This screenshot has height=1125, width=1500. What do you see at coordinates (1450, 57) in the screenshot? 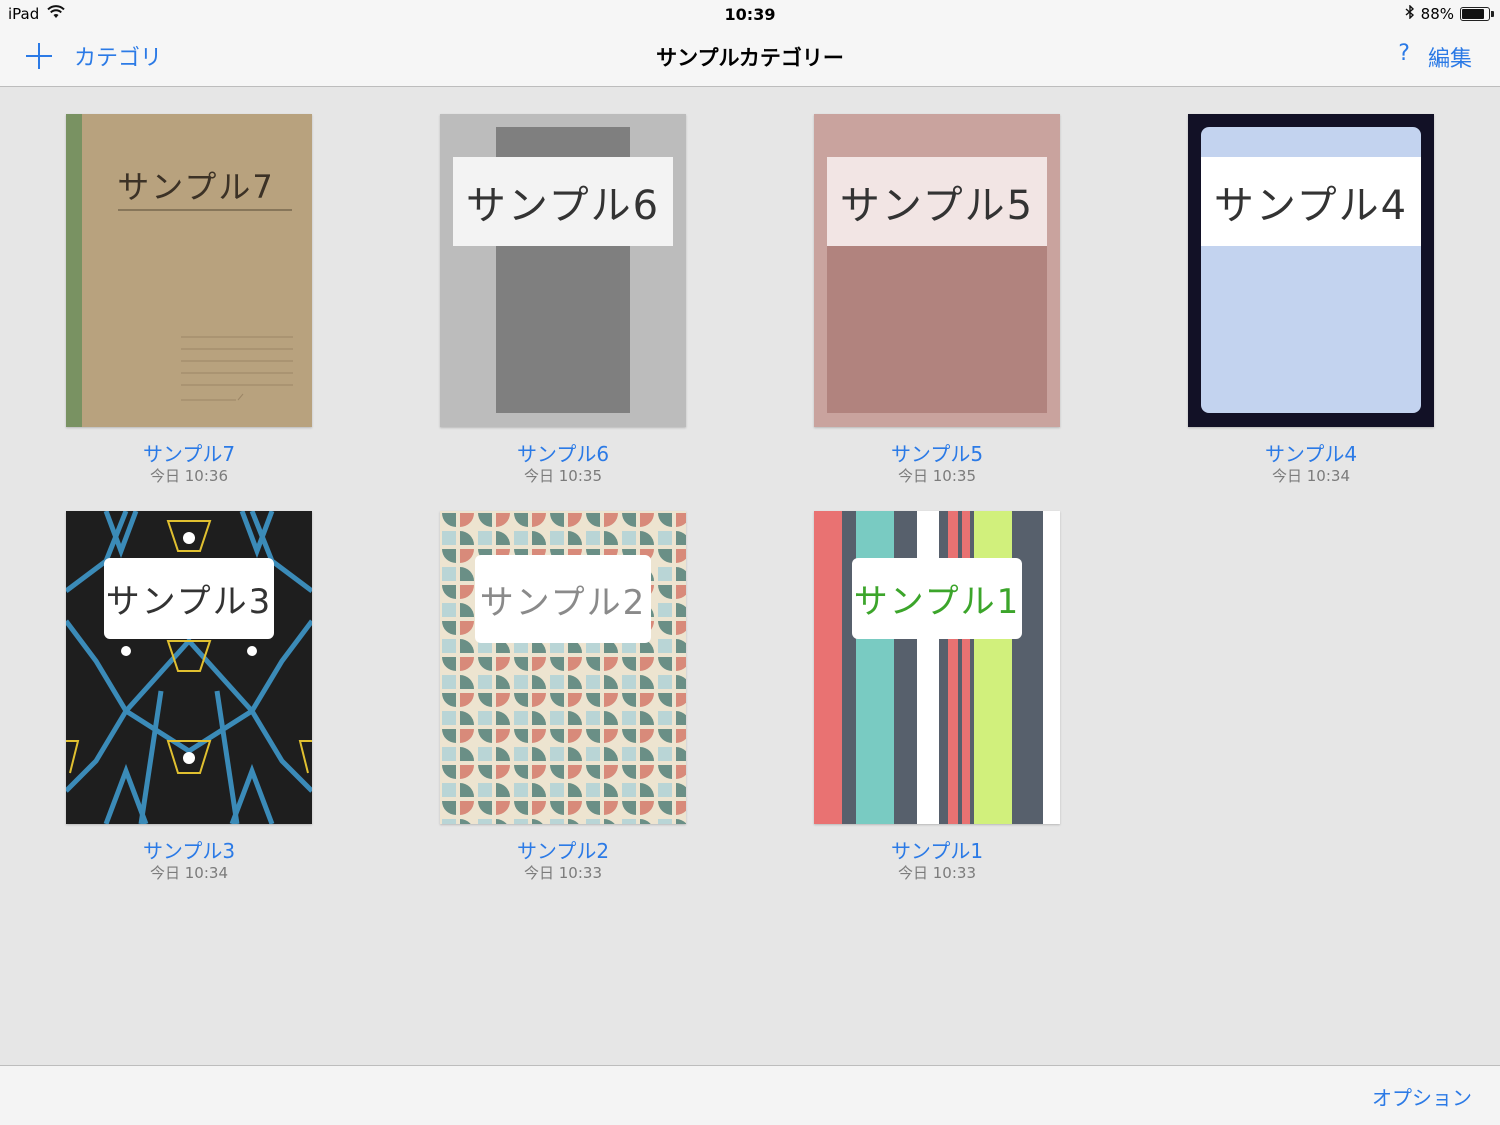
I see `edit-button: 編集` at bounding box center [1450, 57].